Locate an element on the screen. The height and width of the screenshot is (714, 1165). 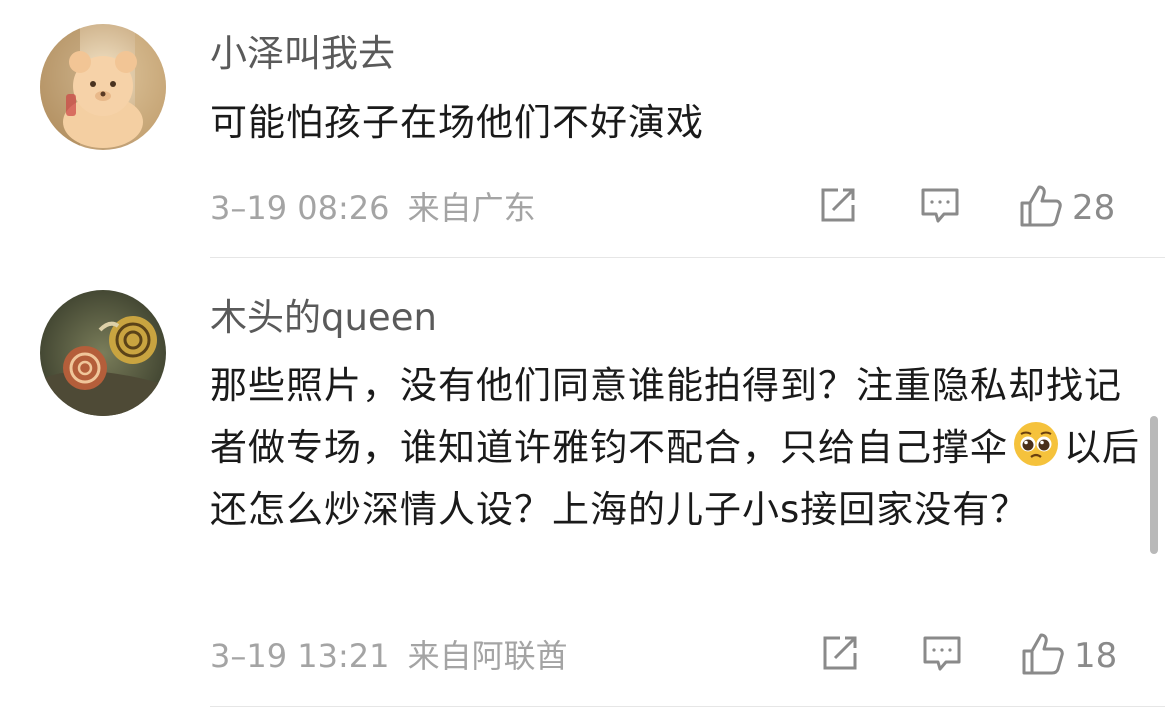
like-count: 28 is located at coordinates (1094, 208).